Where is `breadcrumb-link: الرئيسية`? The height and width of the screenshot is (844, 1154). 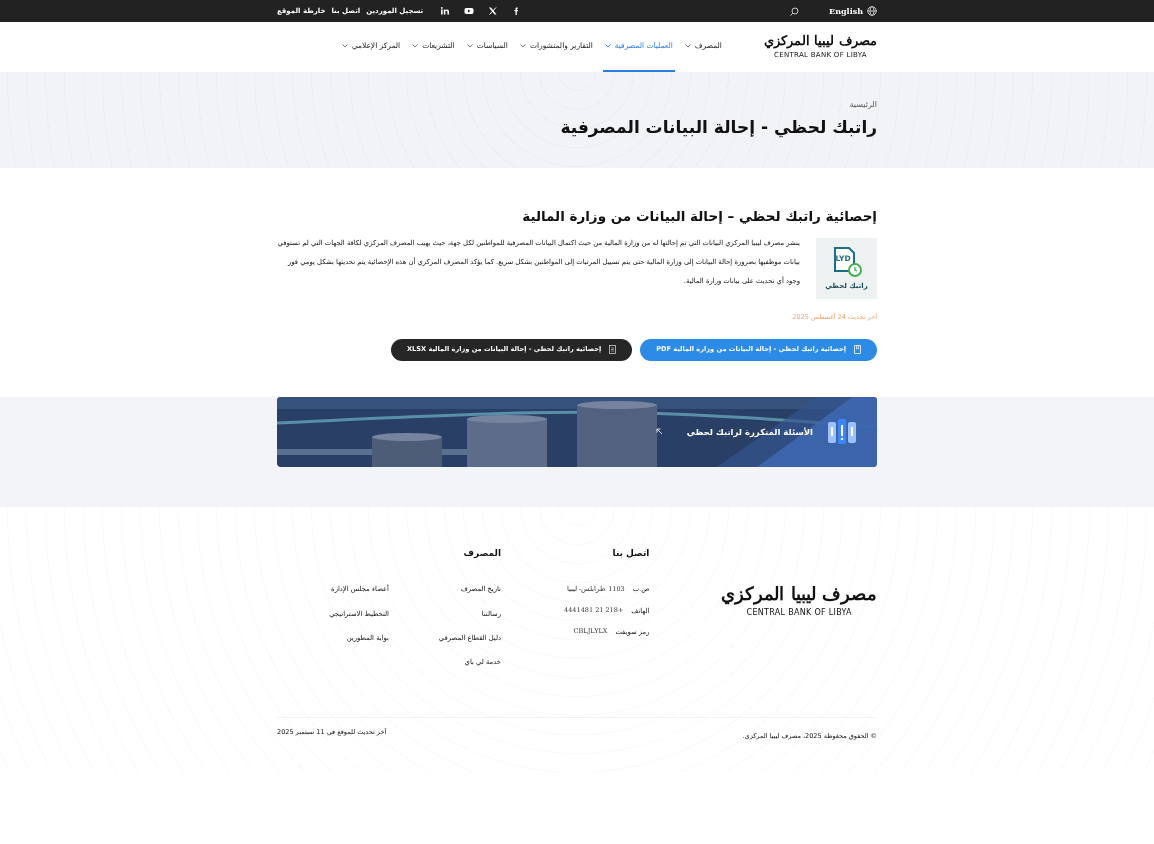
breadcrumb-link: الرئيسية is located at coordinates (577, 104).